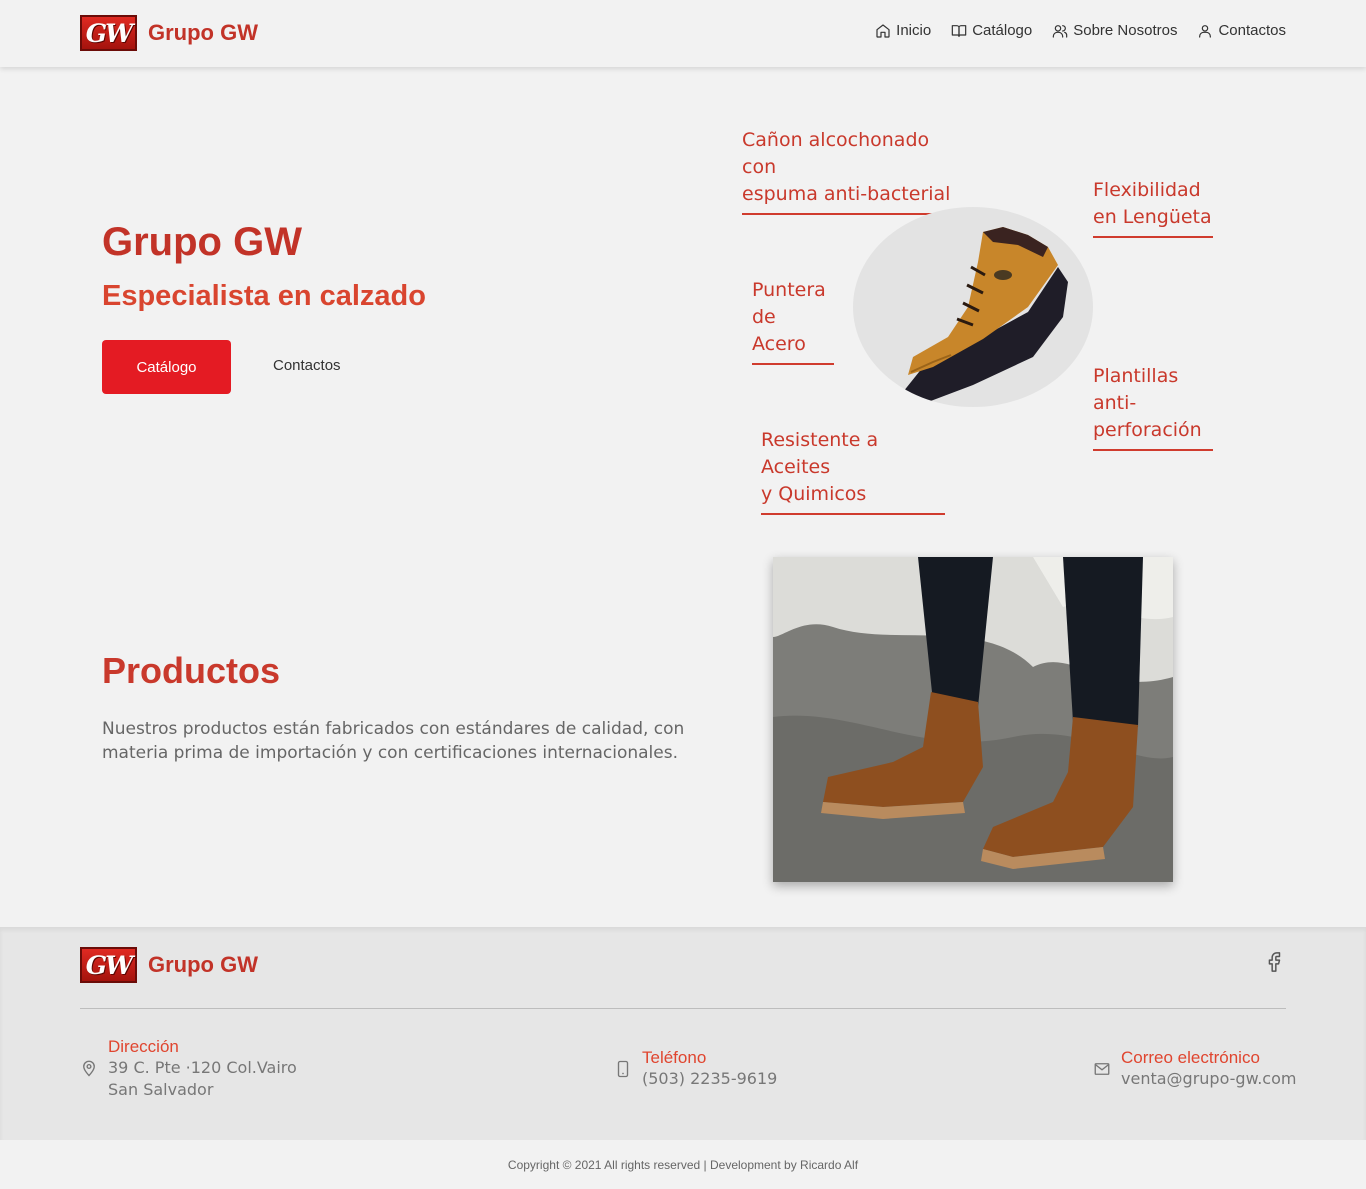 The height and width of the screenshot is (1189, 1366). Describe the element at coordinates (1147, 190) in the screenshot. I see `feature-line: Flexibilidad` at that location.